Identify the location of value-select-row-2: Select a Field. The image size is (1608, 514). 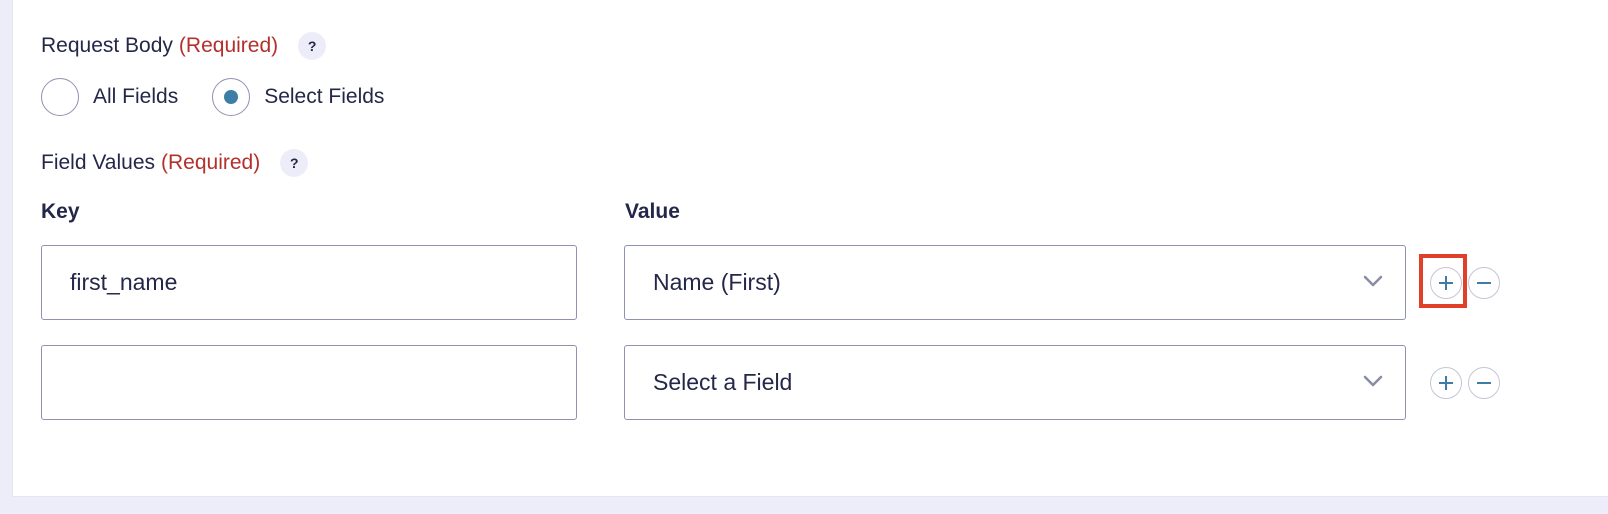
(1015, 382).